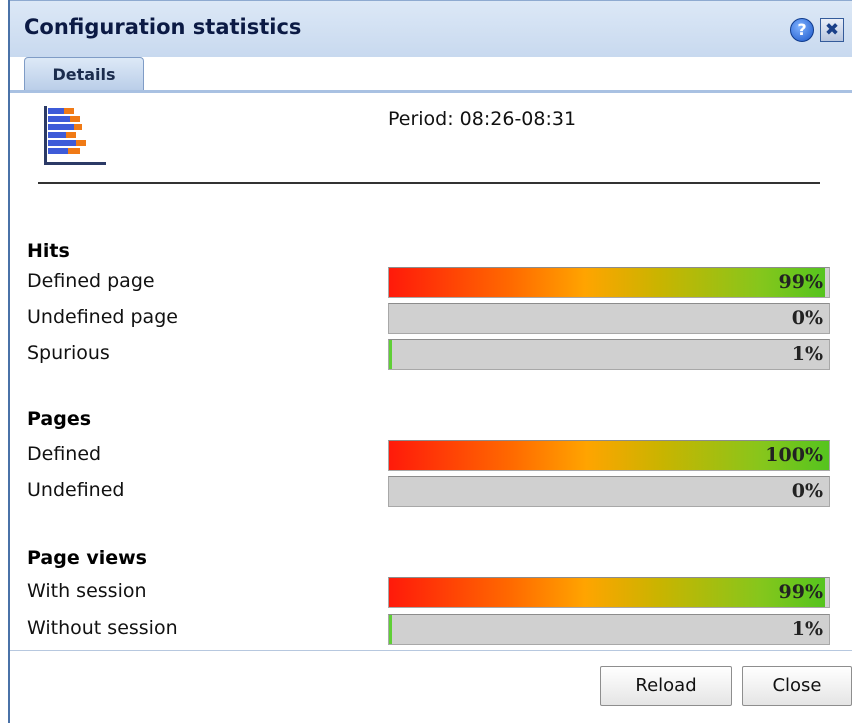 The image size is (852, 723). I want to click on progress-bar-defined: 100%, so click(609, 455).